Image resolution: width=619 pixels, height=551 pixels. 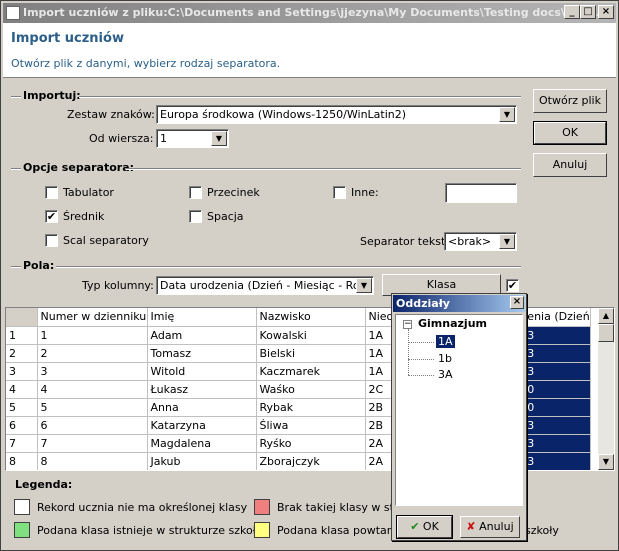 What do you see at coordinates (606, 389) in the screenshot?
I see `vertical-scrollbar: ▲ ▼` at bounding box center [606, 389].